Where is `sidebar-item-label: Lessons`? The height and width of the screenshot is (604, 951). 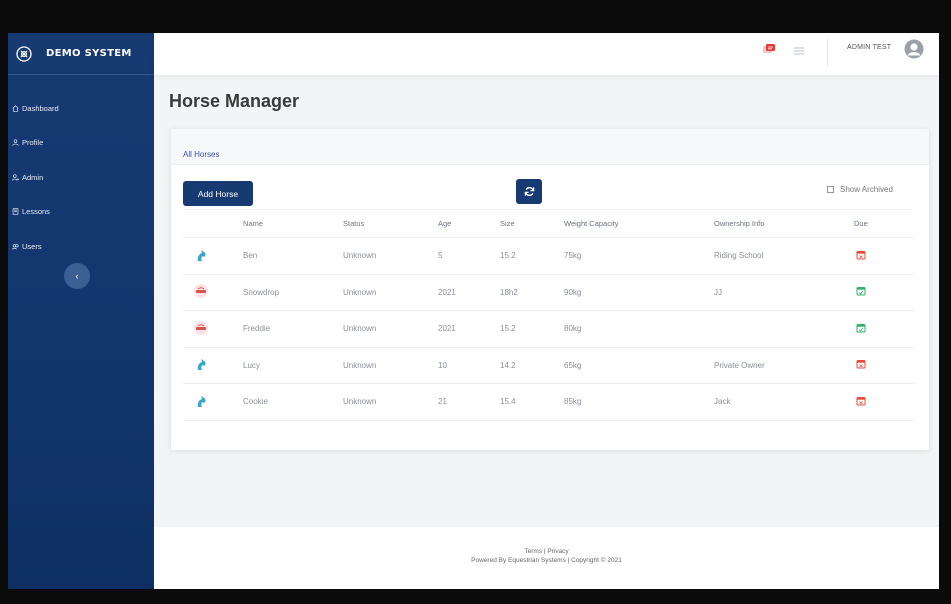 sidebar-item-label: Lessons is located at coordinates (36, 212).